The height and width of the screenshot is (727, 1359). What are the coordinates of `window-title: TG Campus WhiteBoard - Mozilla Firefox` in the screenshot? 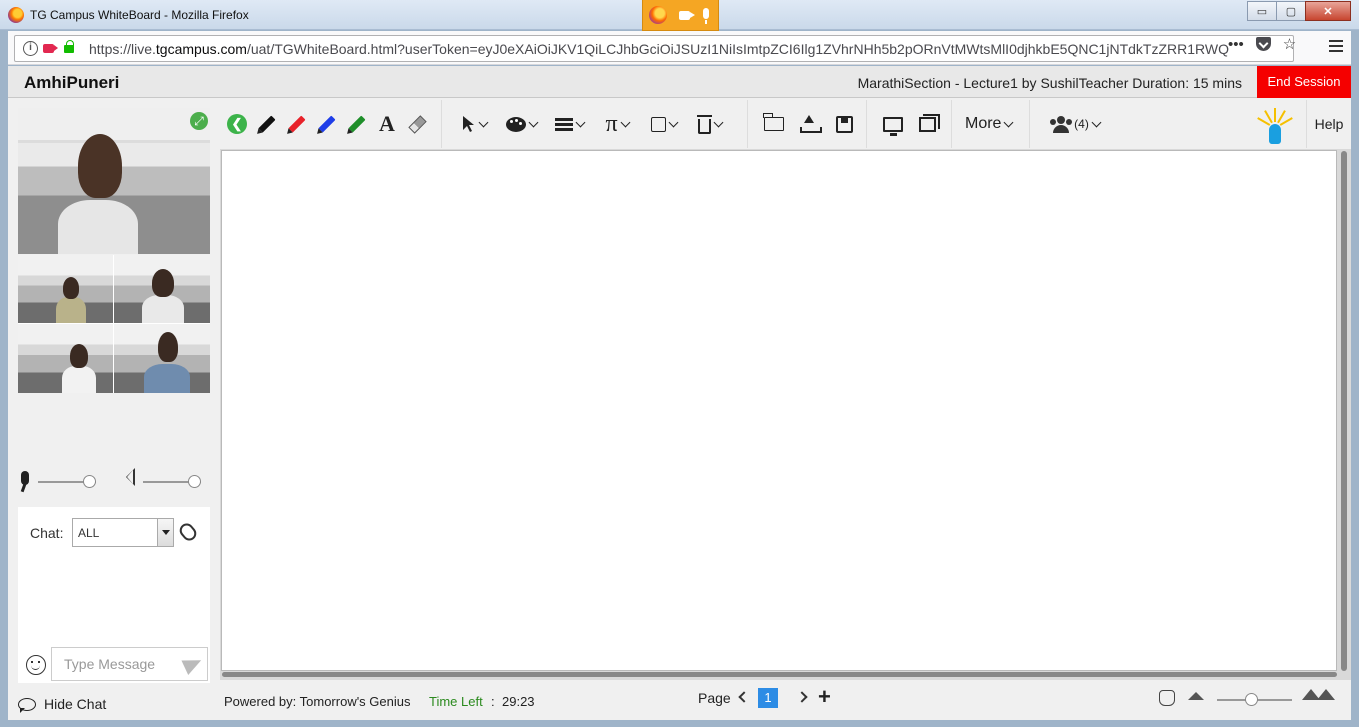 It's located at (139, 15).